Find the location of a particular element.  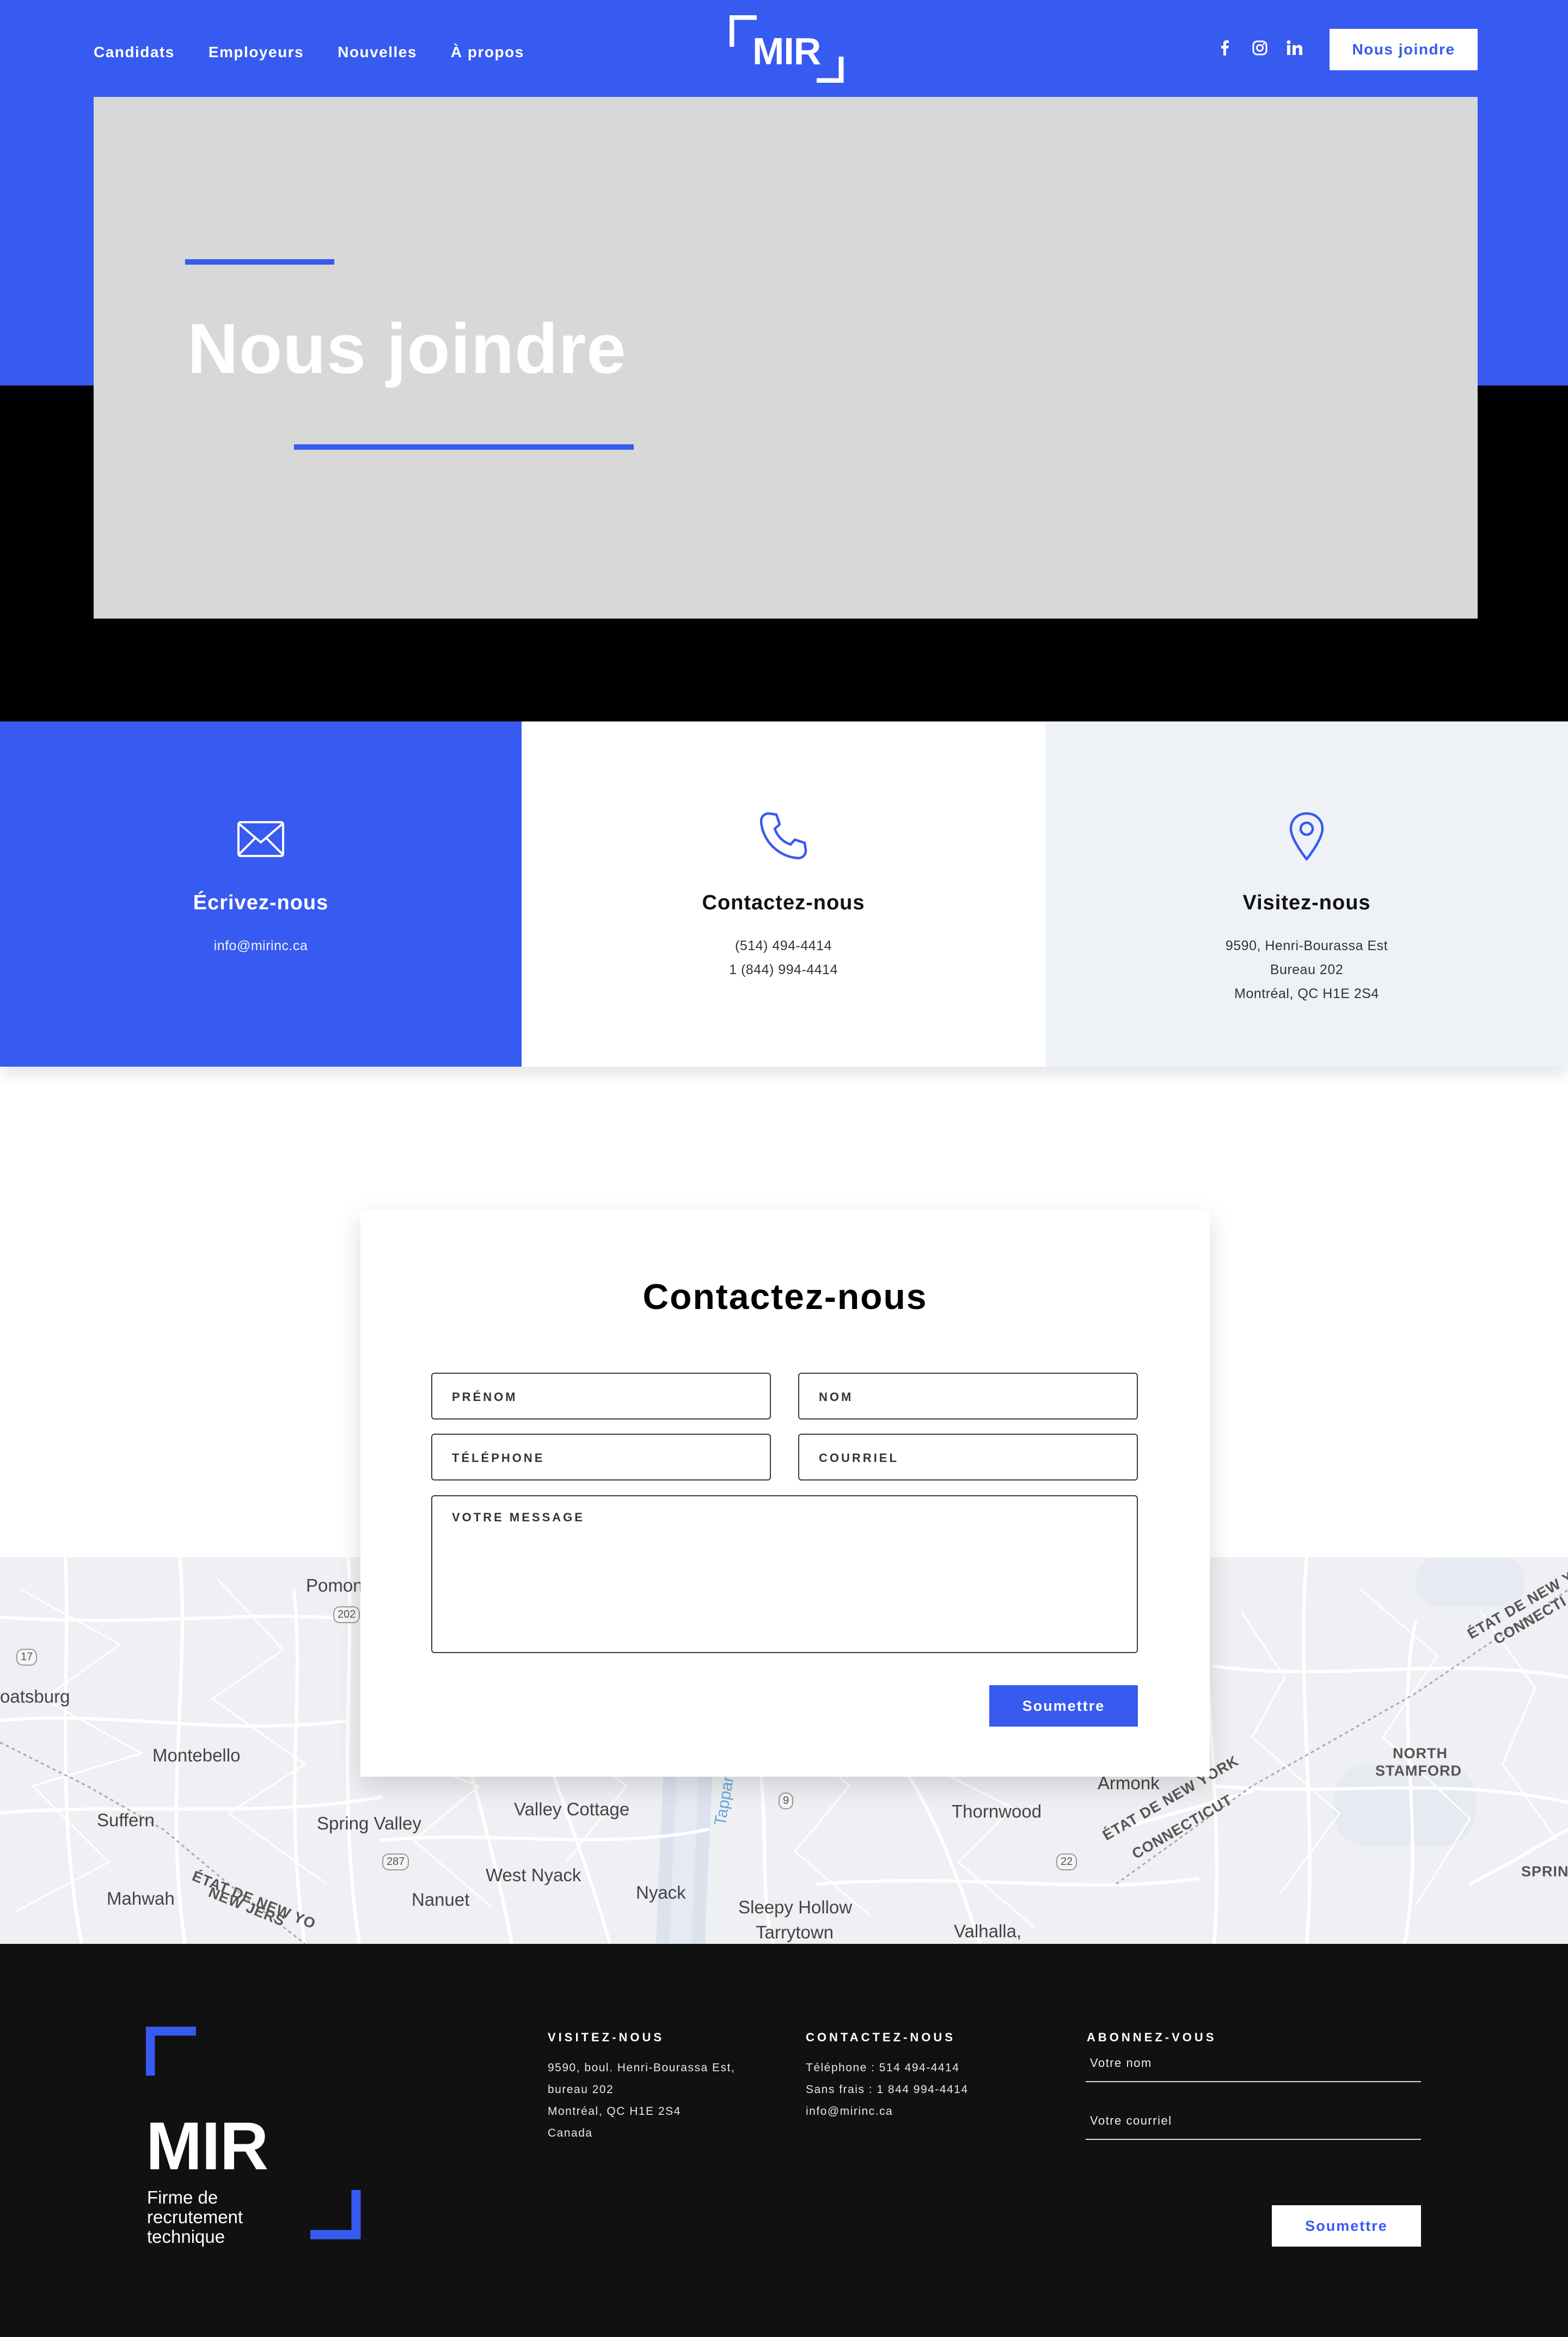

map-label-tarrytown: Tarrytown is located at coordinates (795, 1932).